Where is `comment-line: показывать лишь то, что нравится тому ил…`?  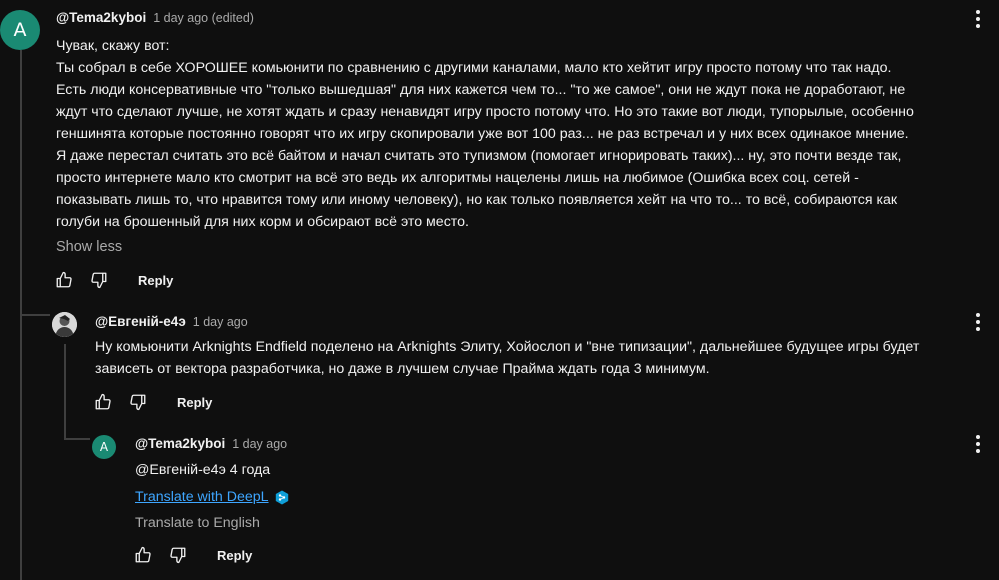
comment-line: показывать лишь то, что нравится тому ил… is located at coordinates (477, 200).